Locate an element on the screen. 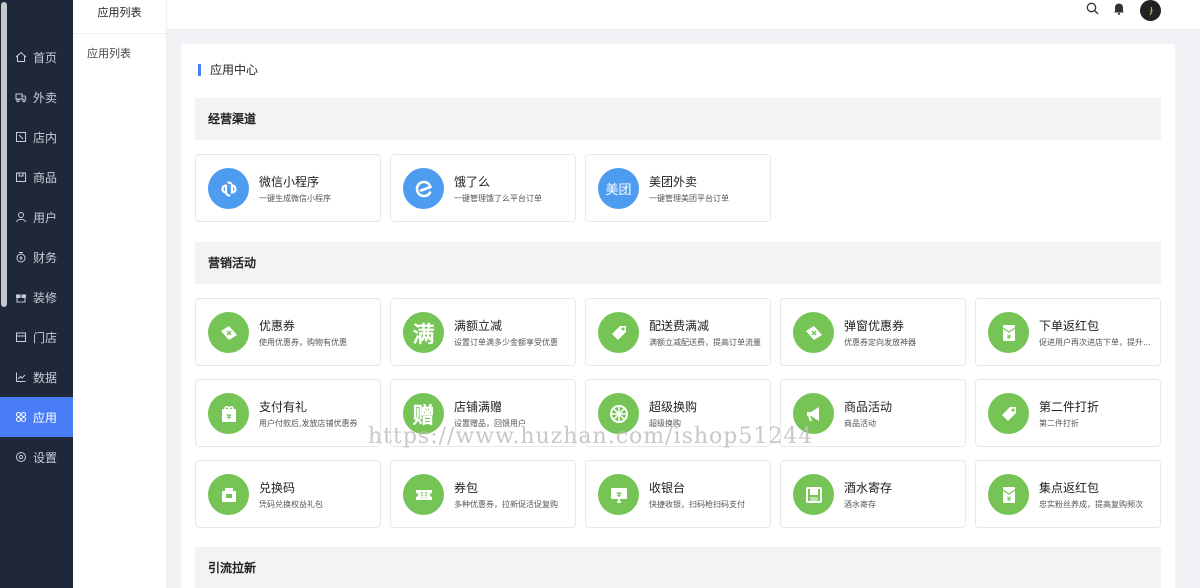  eleme-icon is located at coordinates (423, 188).